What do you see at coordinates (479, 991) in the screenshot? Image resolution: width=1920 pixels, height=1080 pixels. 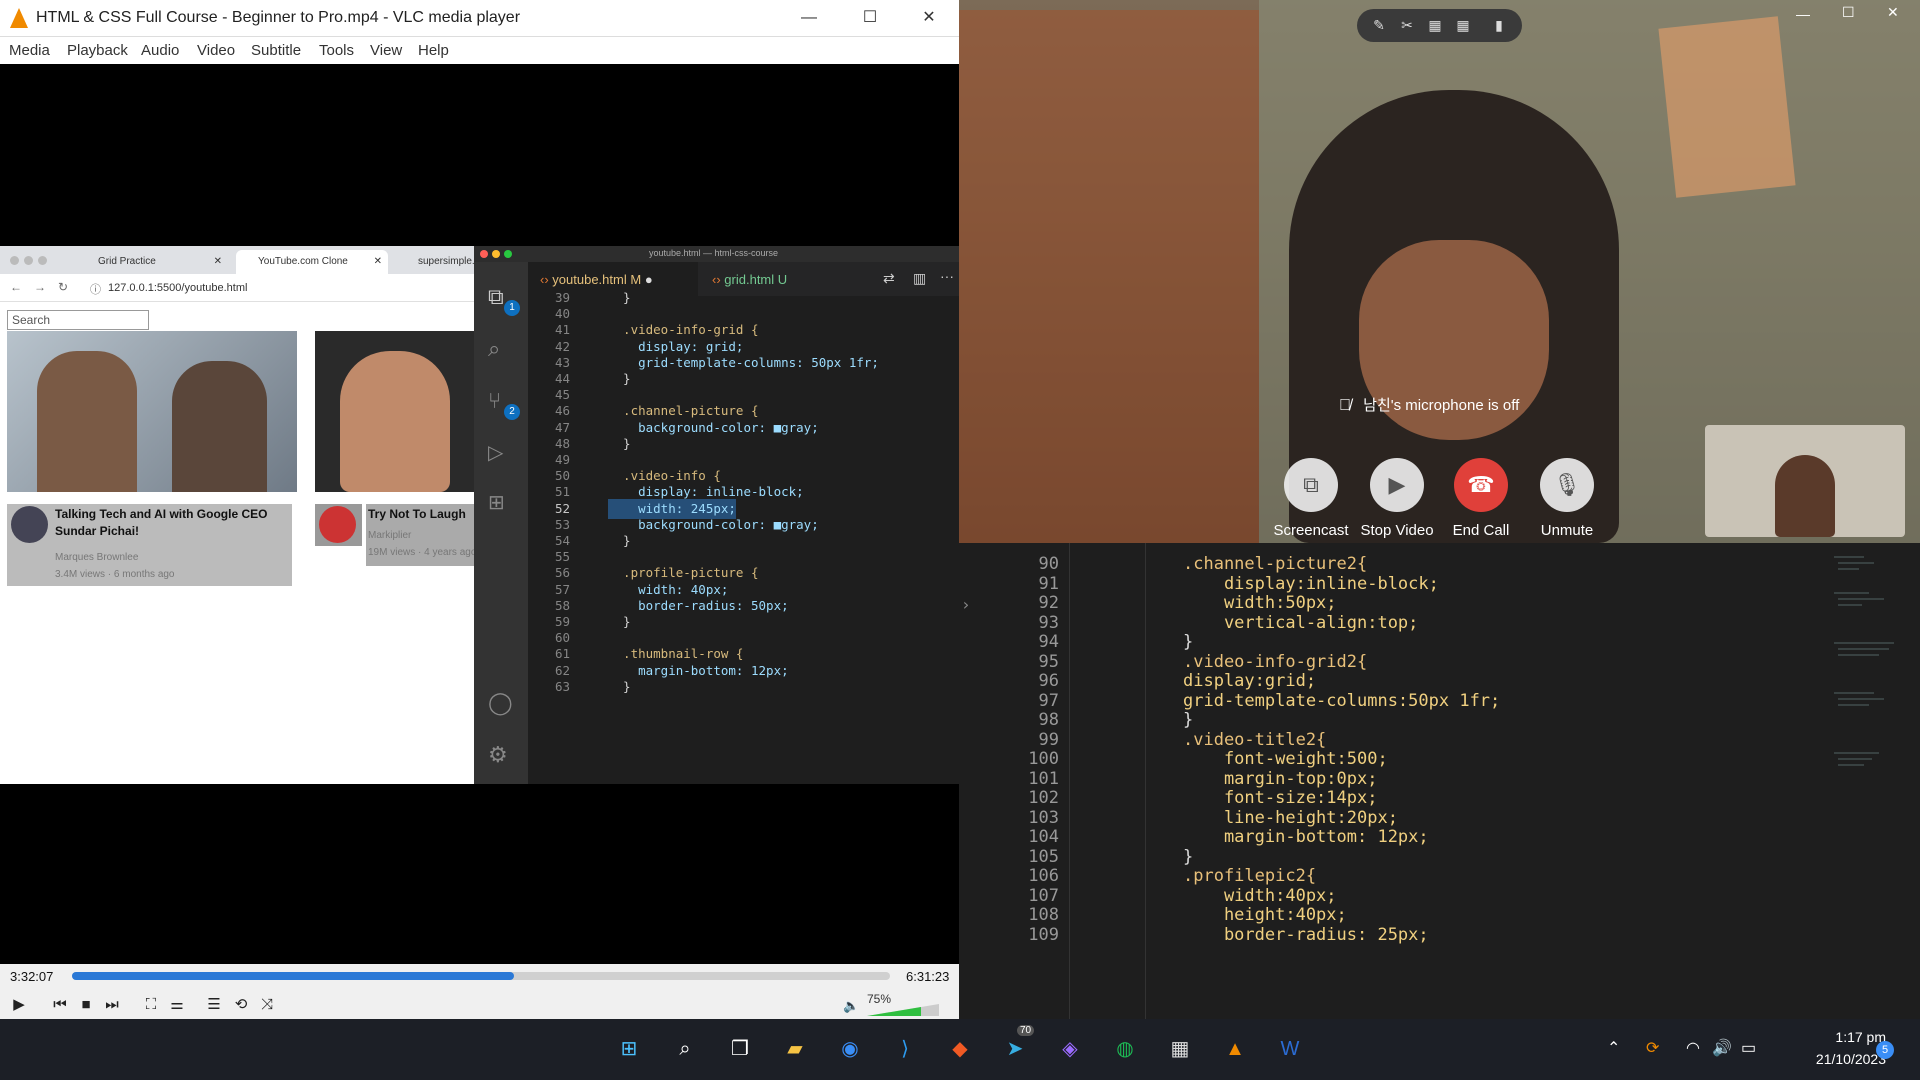 I see `vlc-controls: 3:32:07 6:31:23 ▶ ⏮ ■ ⏭ ⛶ ⚌ ☰ ⟲ ⤨ 🔈 75%` at bounding box center [479, 991].